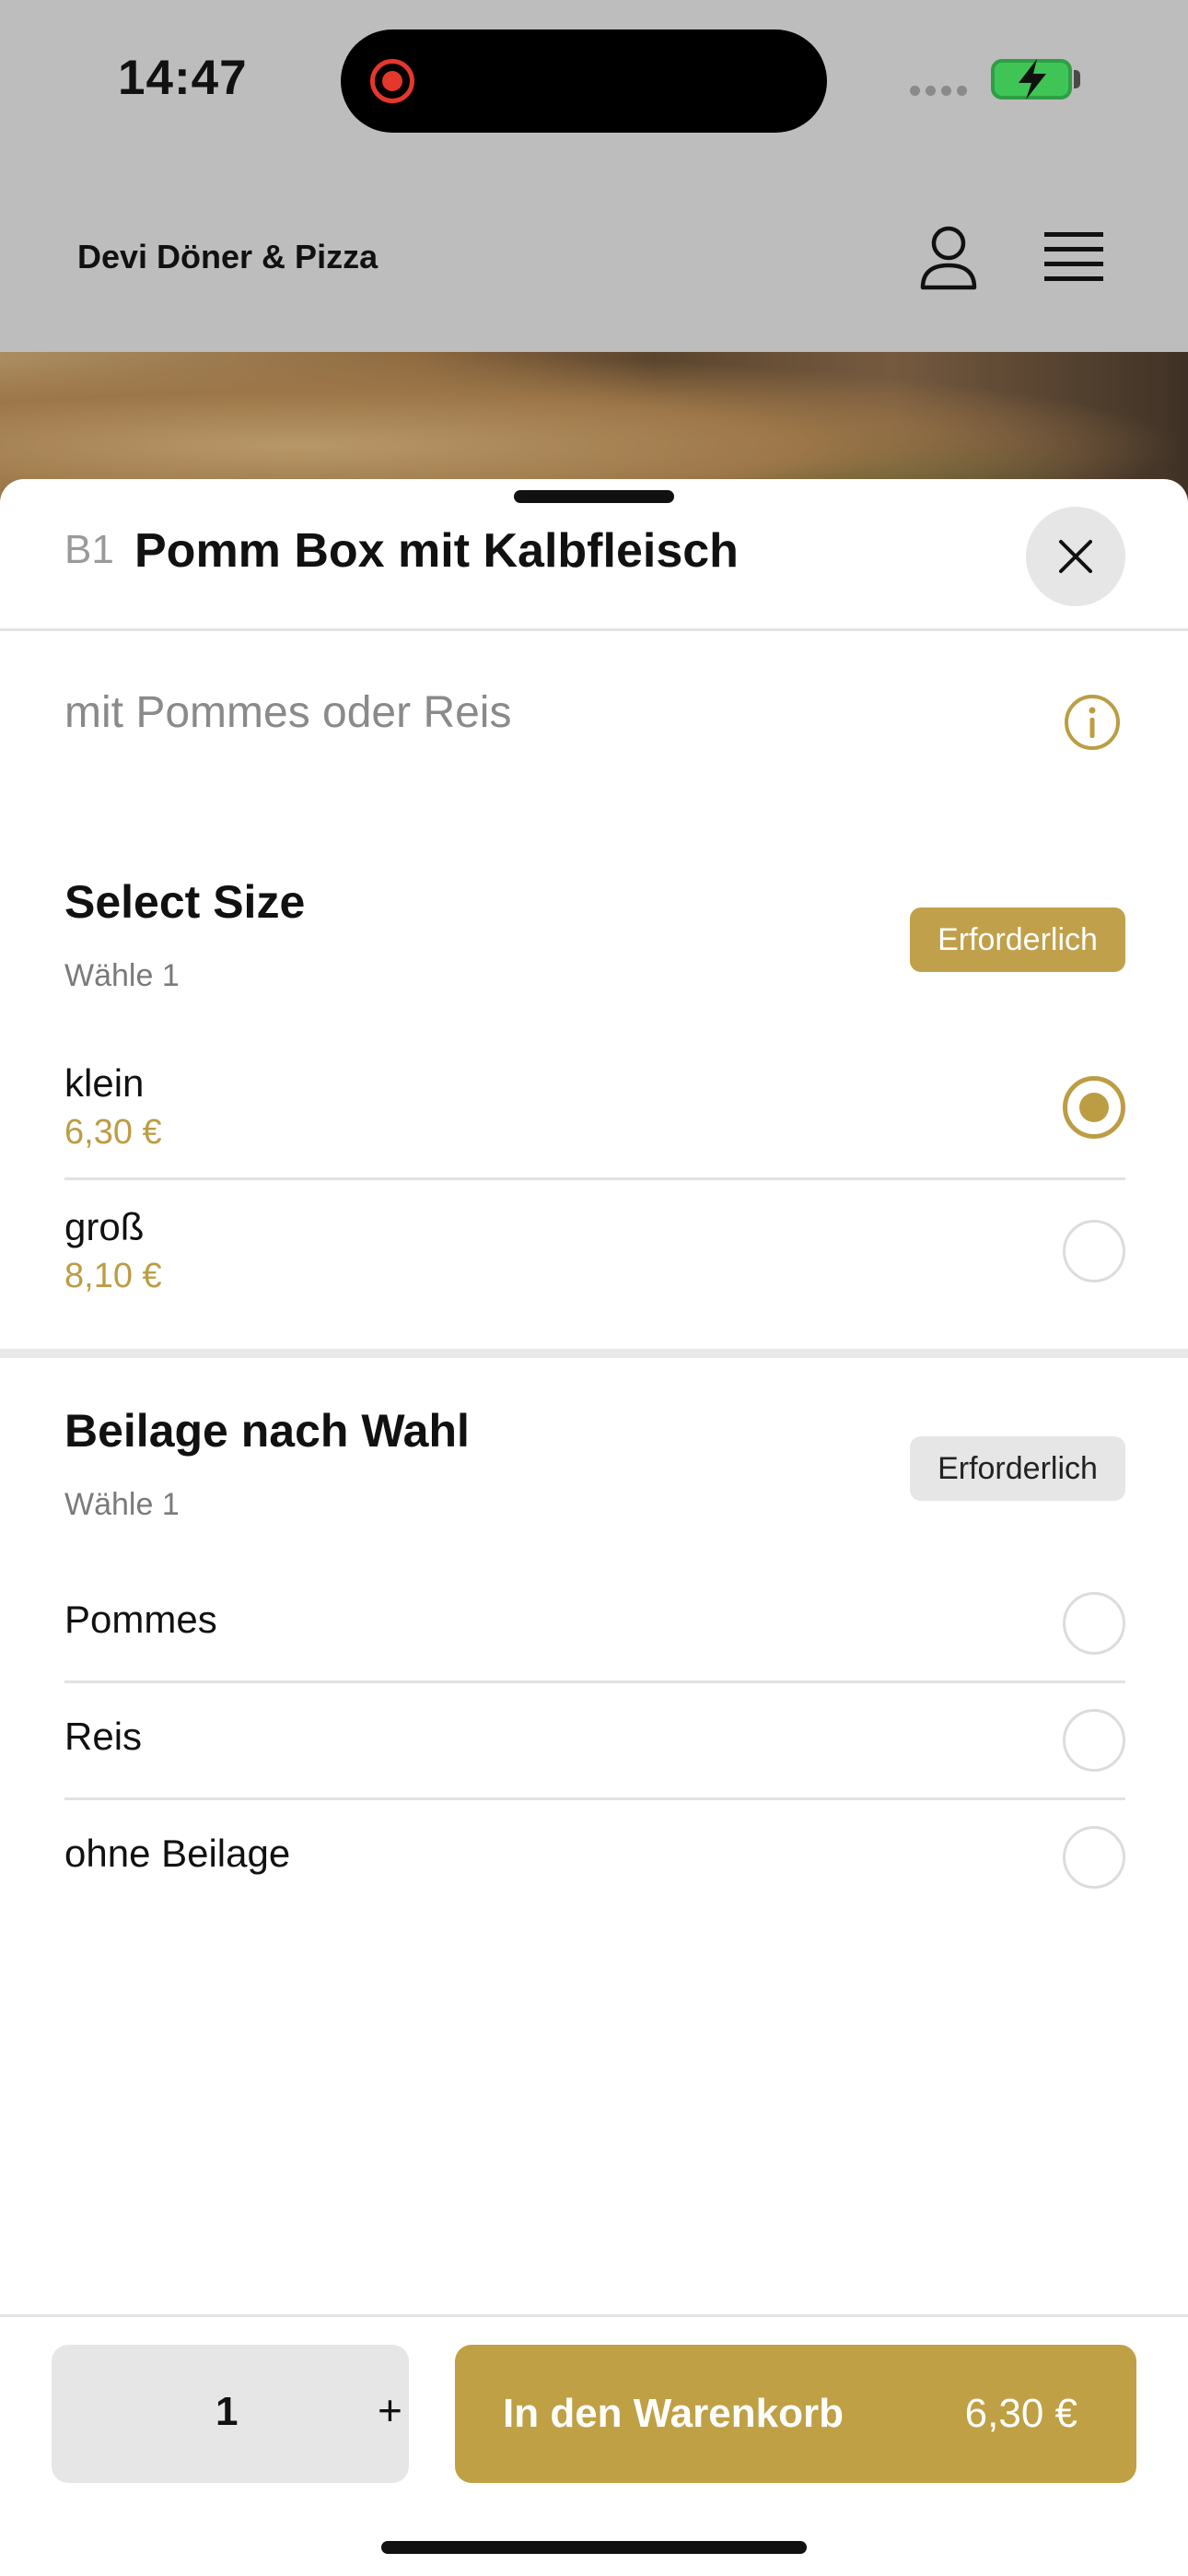  I want to click on add-to-cart-button: In den Warenkorb 6,30 €, so click(795, 2414).